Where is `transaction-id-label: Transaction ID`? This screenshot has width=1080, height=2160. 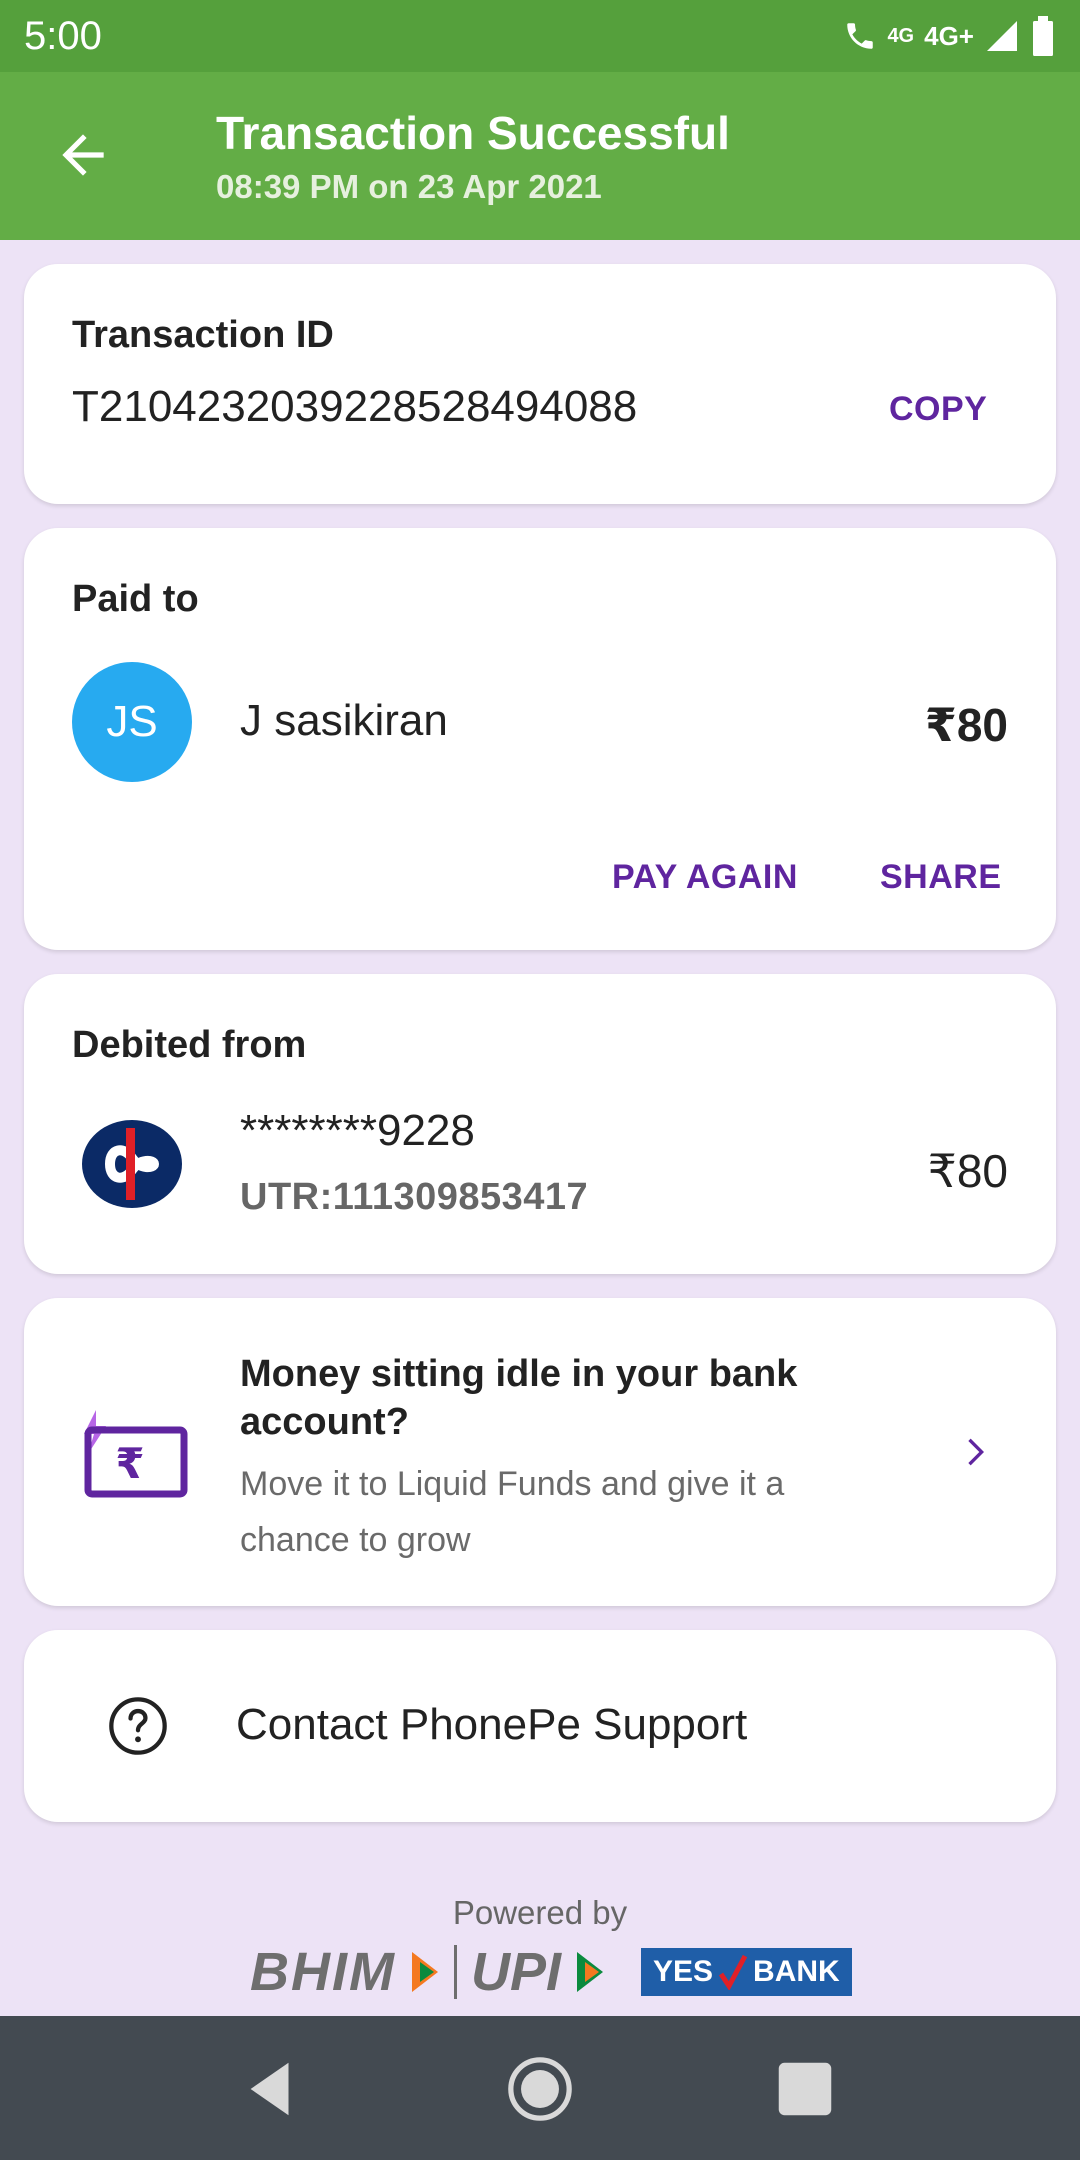
transaction-id-label: Transaction ID is located at coordinates (203, 335).